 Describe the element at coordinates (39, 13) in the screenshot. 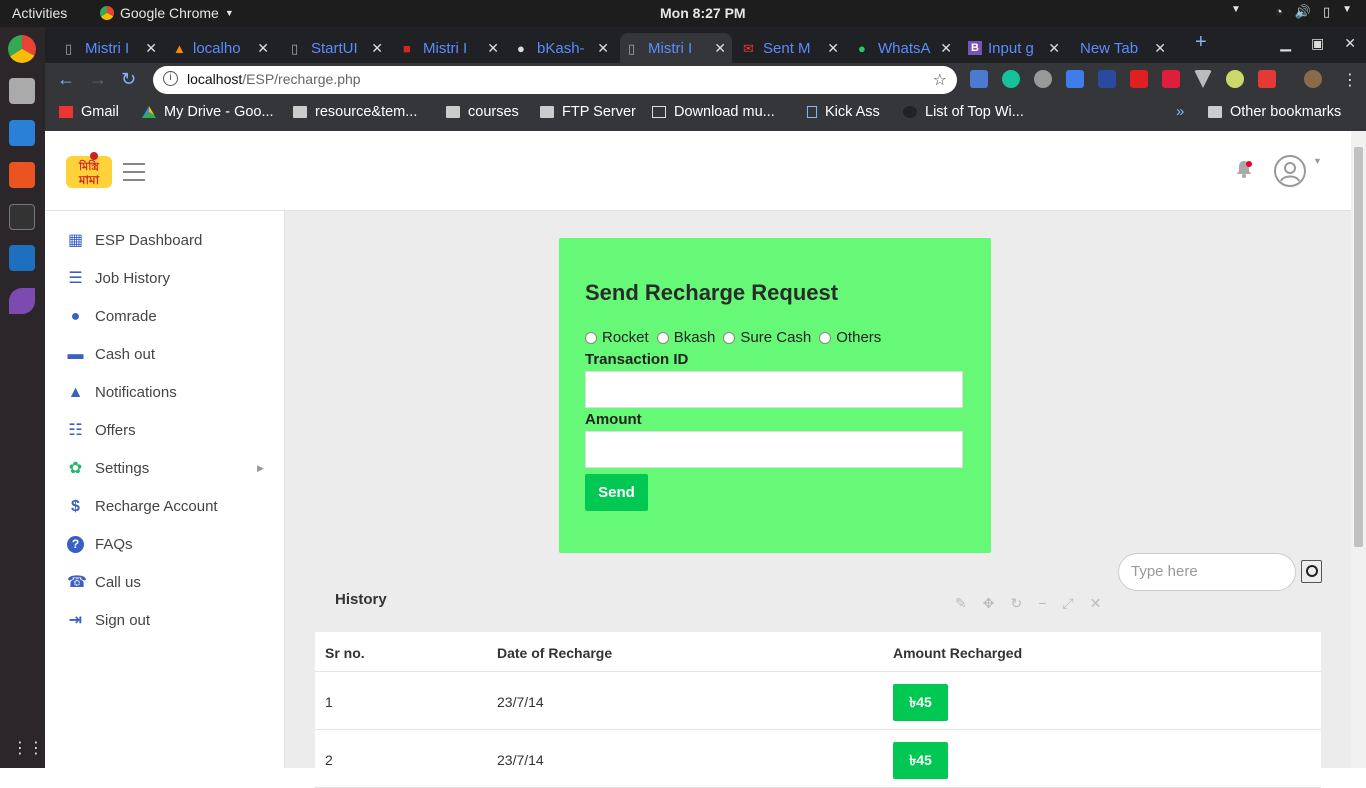

I see `activities-button: Activities` at that location.